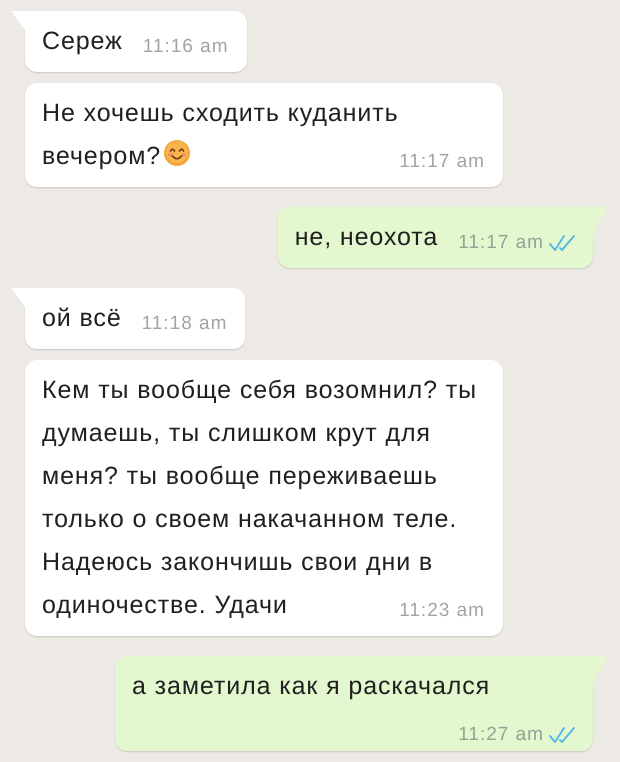  Describe the element at coordinates (311, 686) in the screenshot. I see `message-text: а заметила как я раскачался` at that location.